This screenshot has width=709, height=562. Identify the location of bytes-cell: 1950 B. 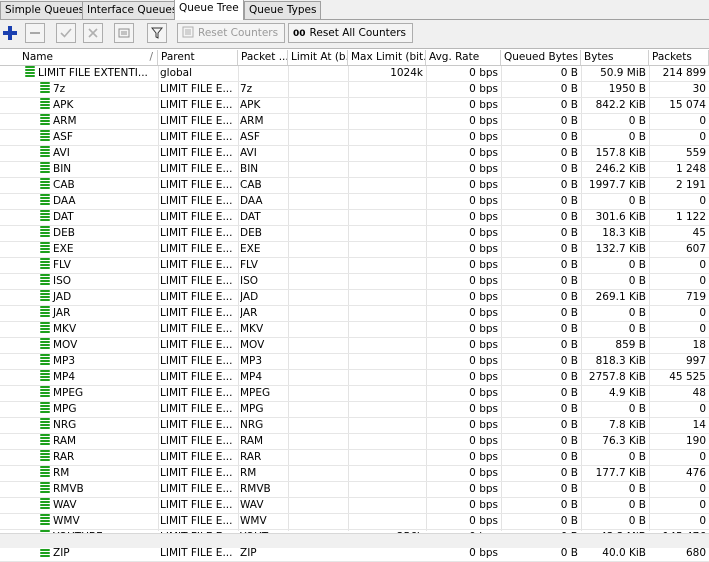
(627, 89).